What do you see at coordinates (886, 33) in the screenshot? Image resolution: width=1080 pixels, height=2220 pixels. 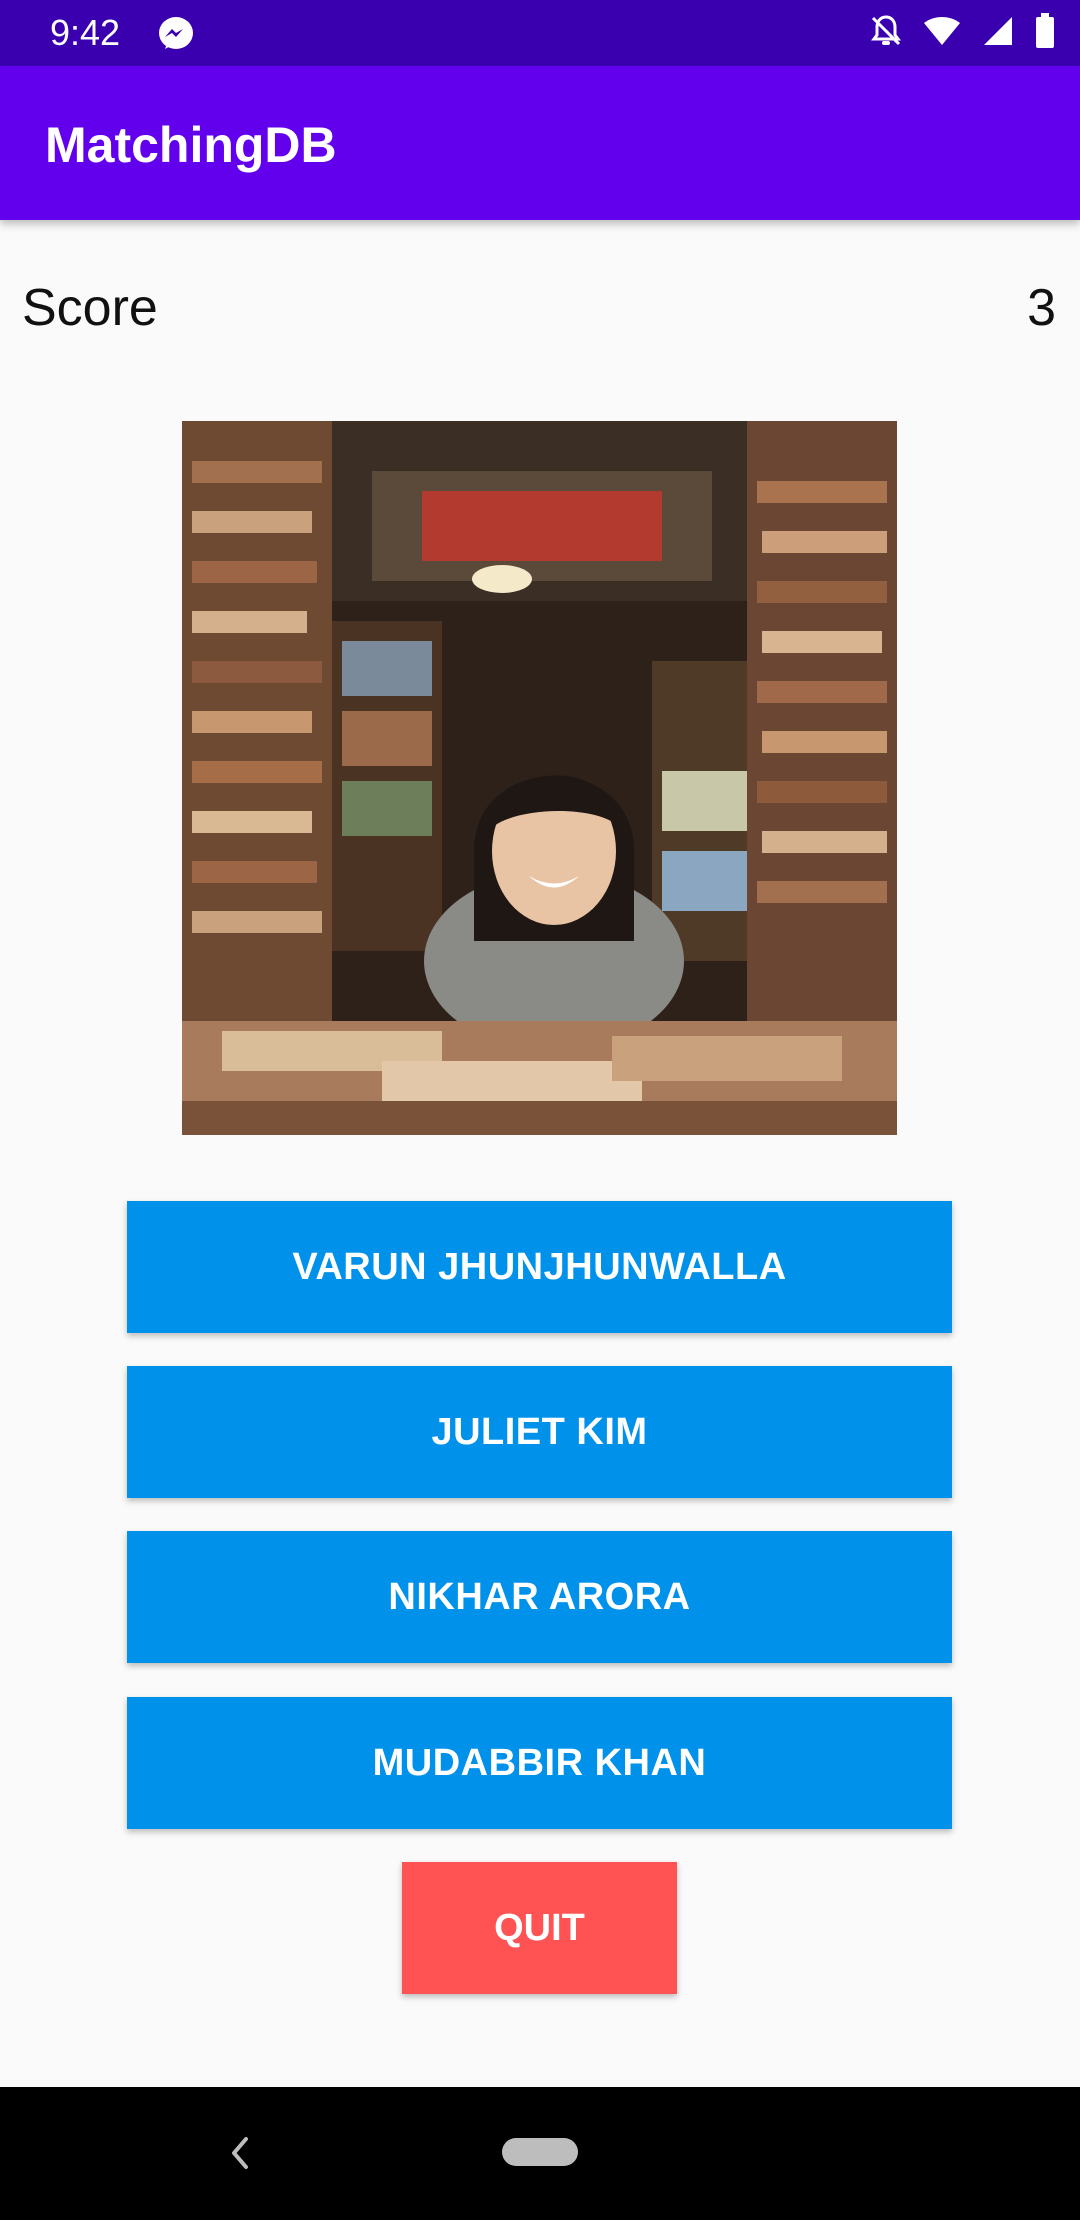 I see `notifications-off-icon` at bounding box center [886, 33].